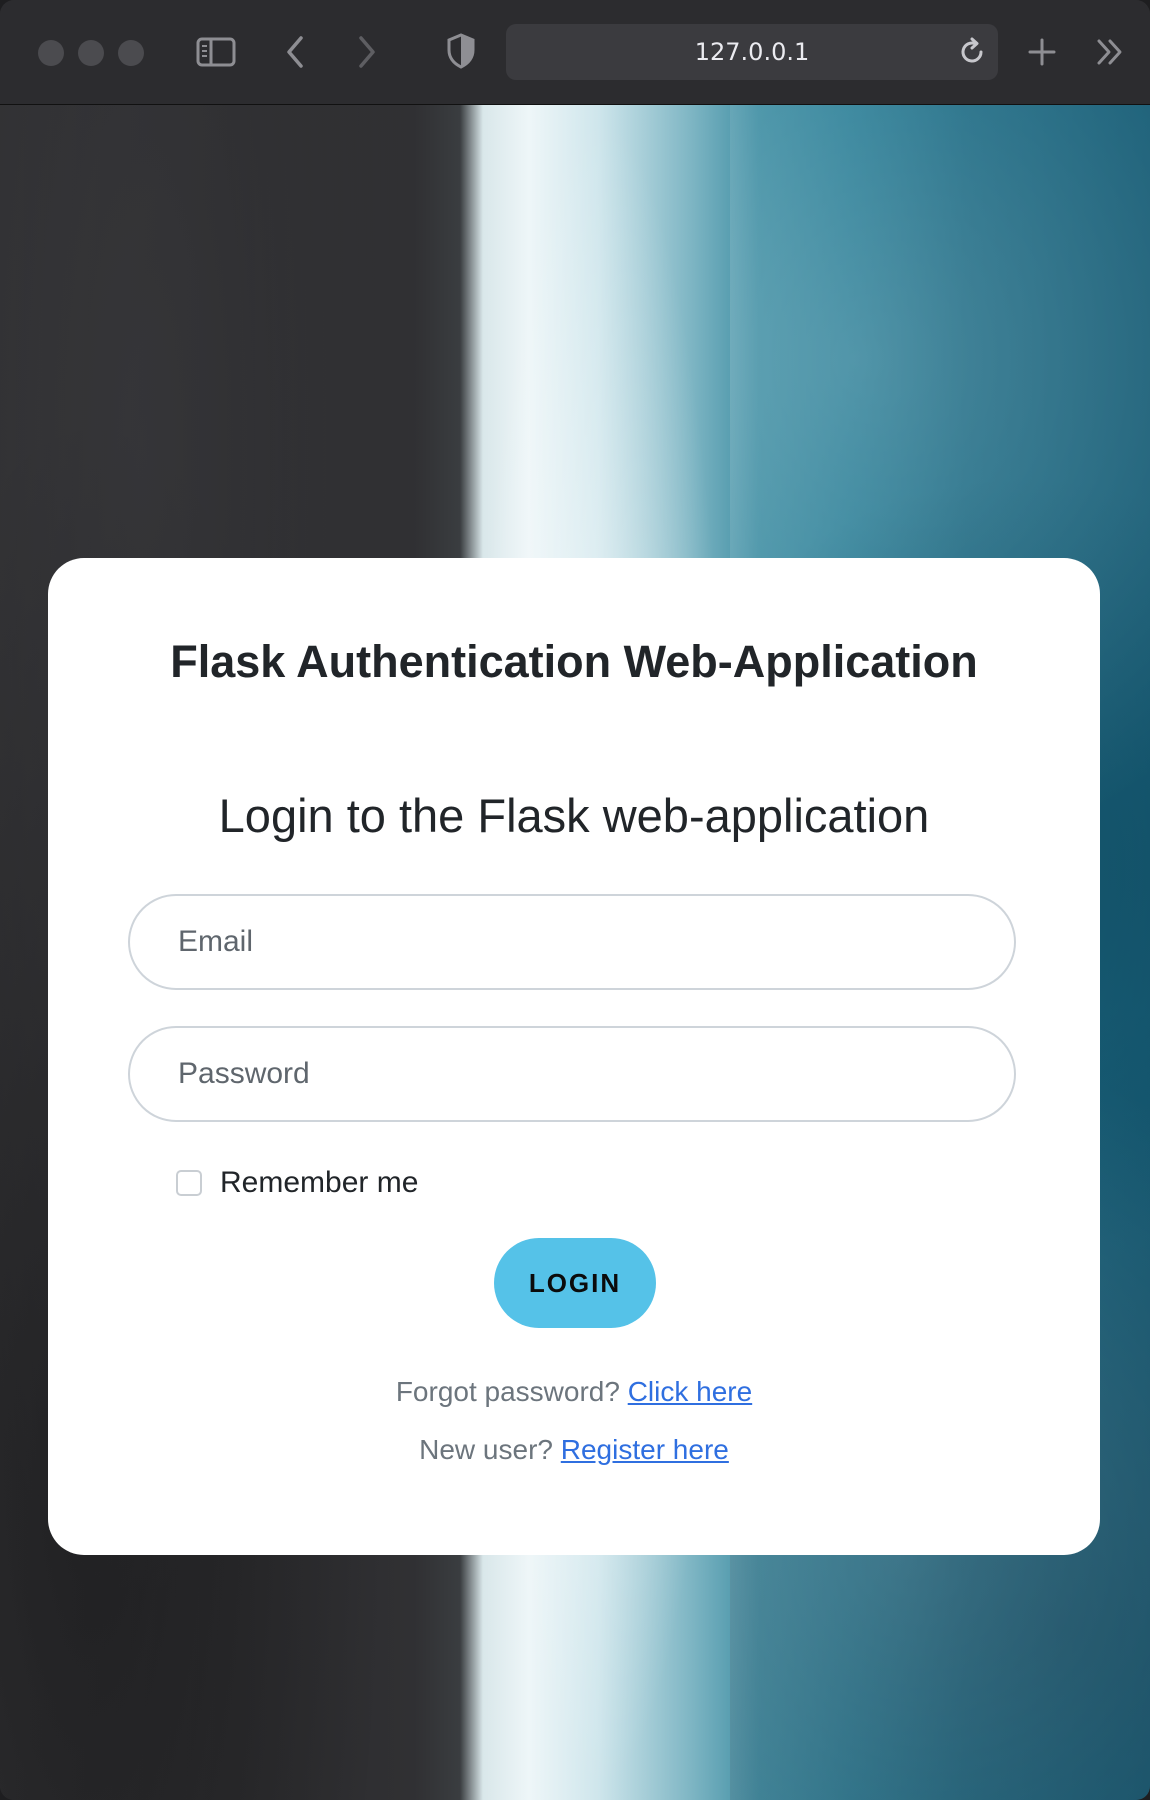 This screenshot has height=1800, width=1150. What do you see at coordinates (91, 53) in the screenshot?
I see `minimize-window-button` at bounding box center [91, 53].